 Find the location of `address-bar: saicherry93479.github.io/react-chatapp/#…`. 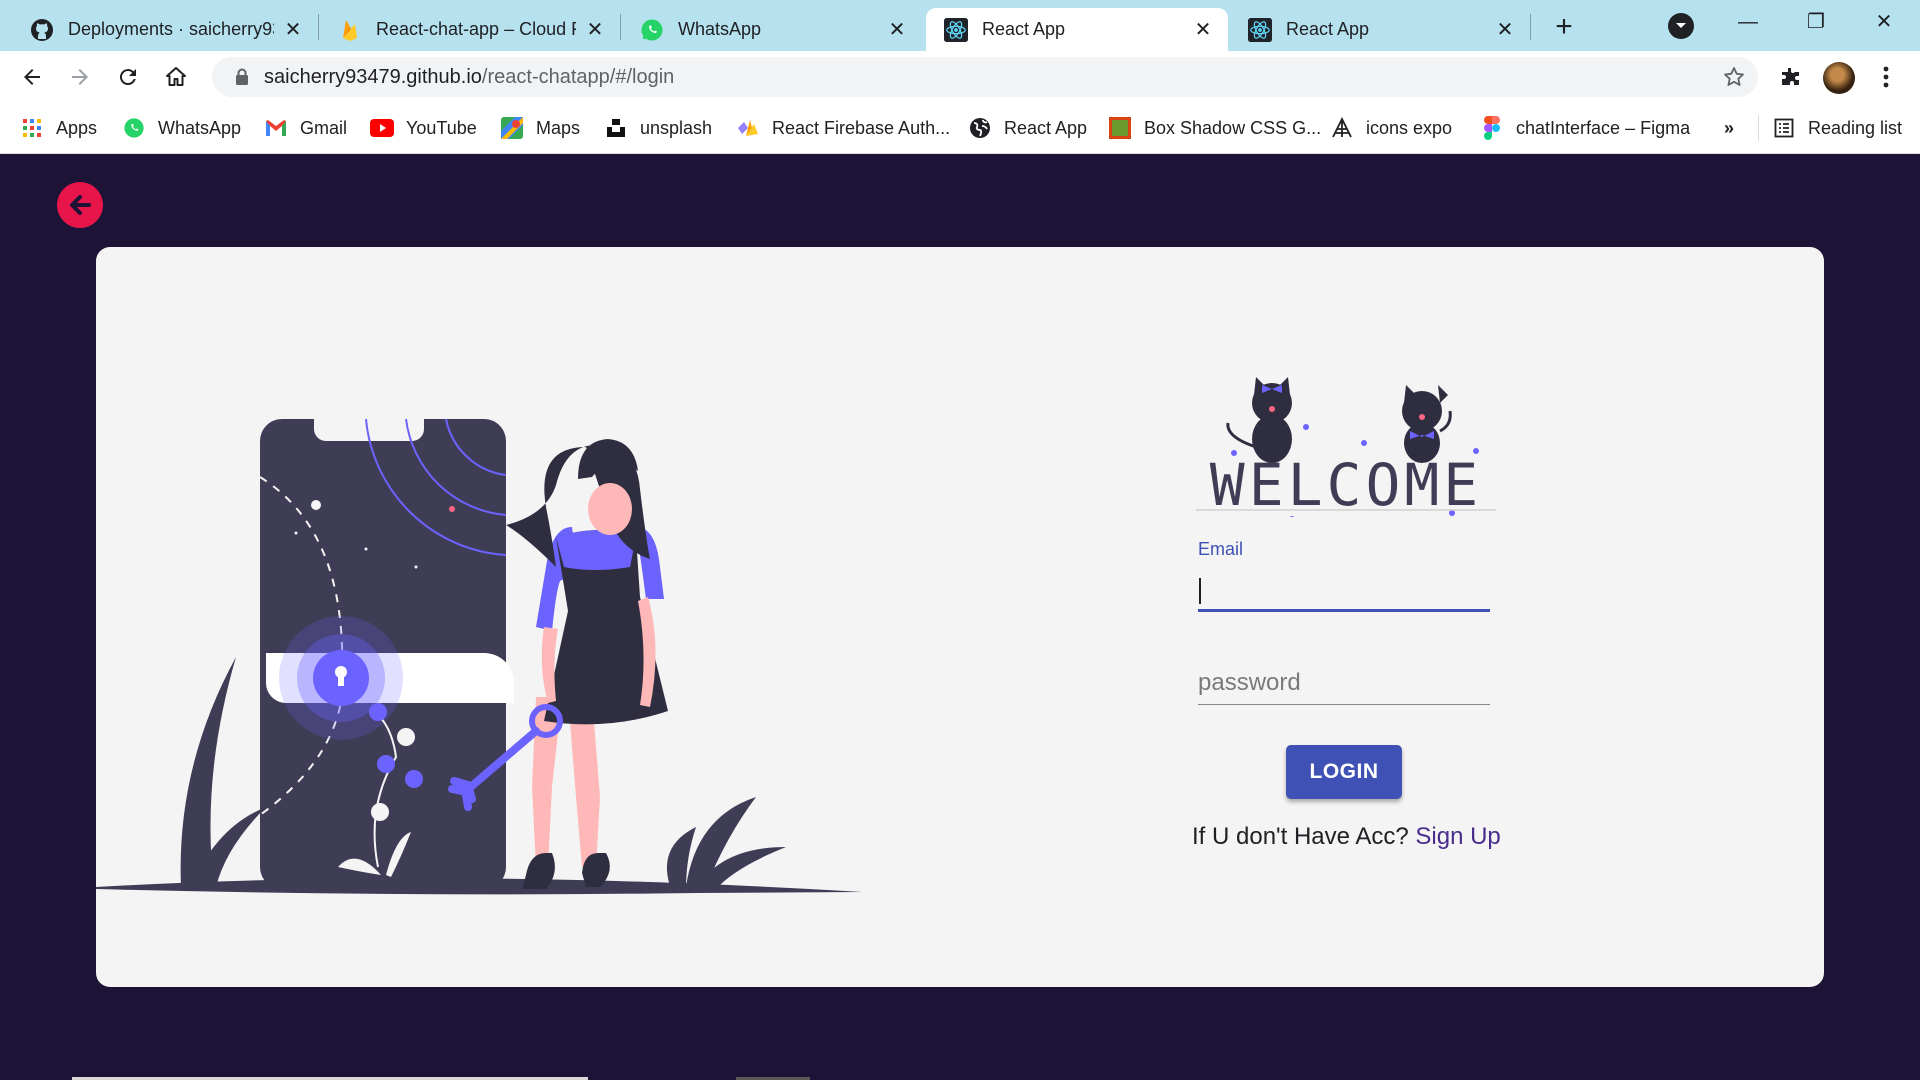

address-bar: saicherry93479.github.io/react-chatapp/#… is located at coordinates (985, 77).